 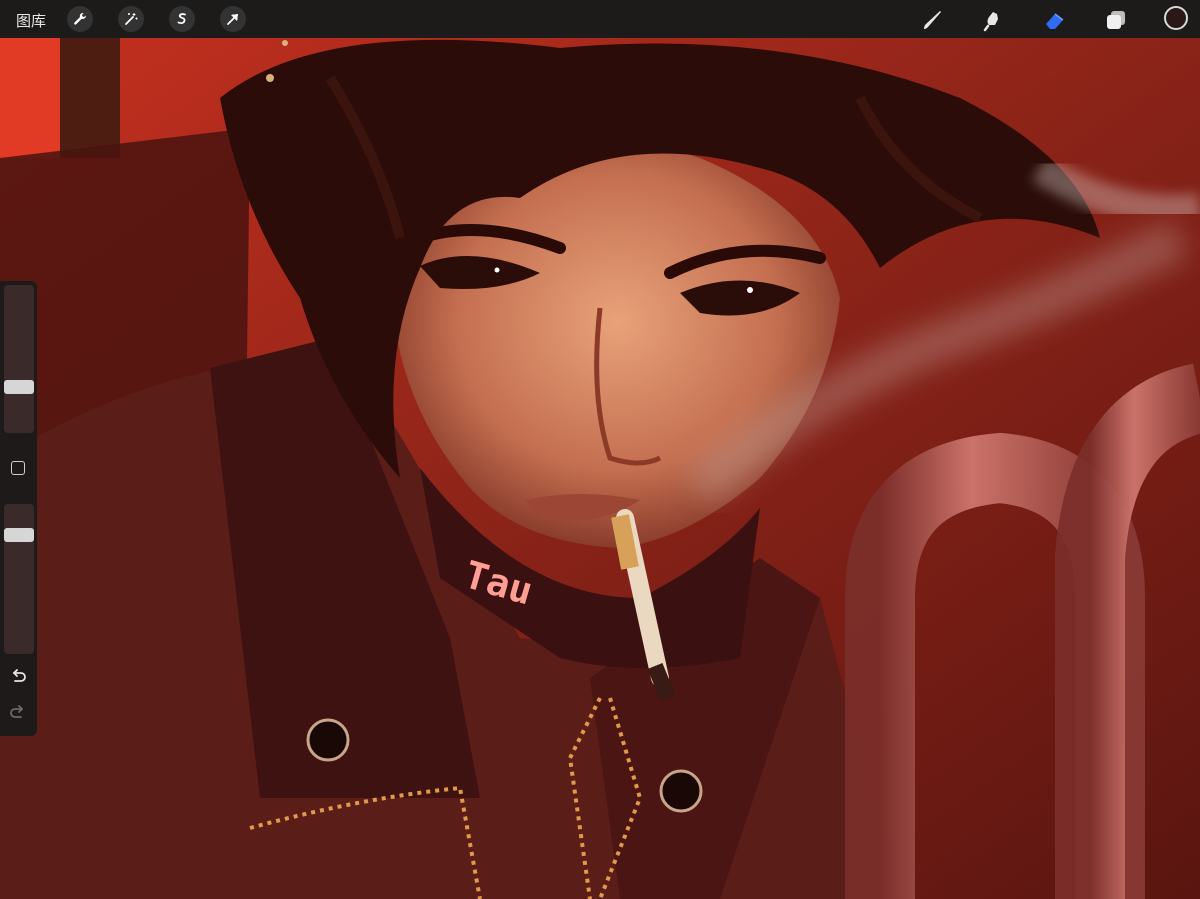 I want to click on brush-opacity-slider, so click(x=19, y=579).